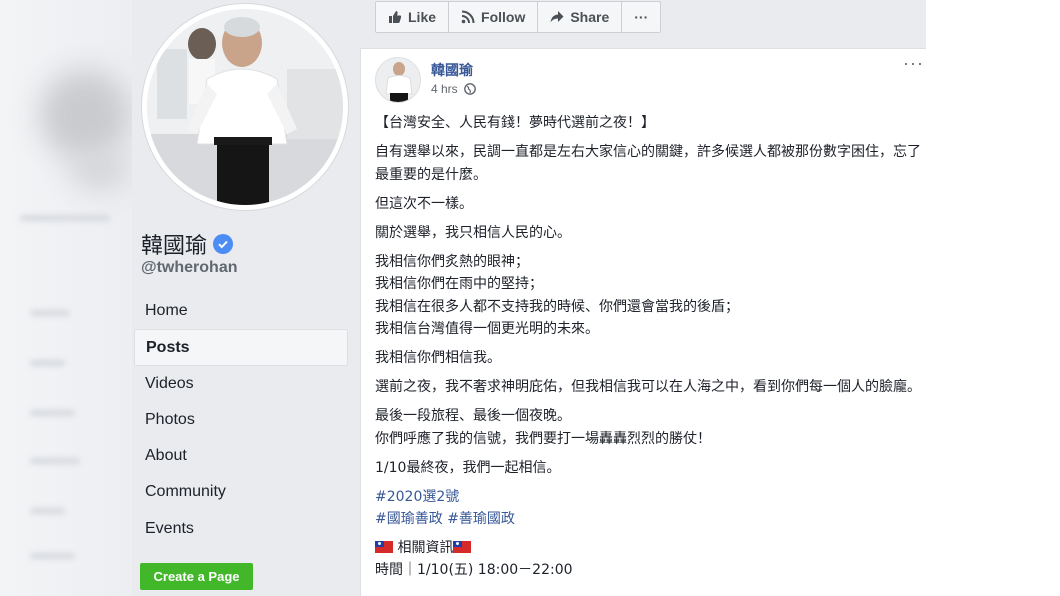 This screenshot has height=596, width=1060. I want to click on hashtag-link: #國瑜善政, so click(409, 519).